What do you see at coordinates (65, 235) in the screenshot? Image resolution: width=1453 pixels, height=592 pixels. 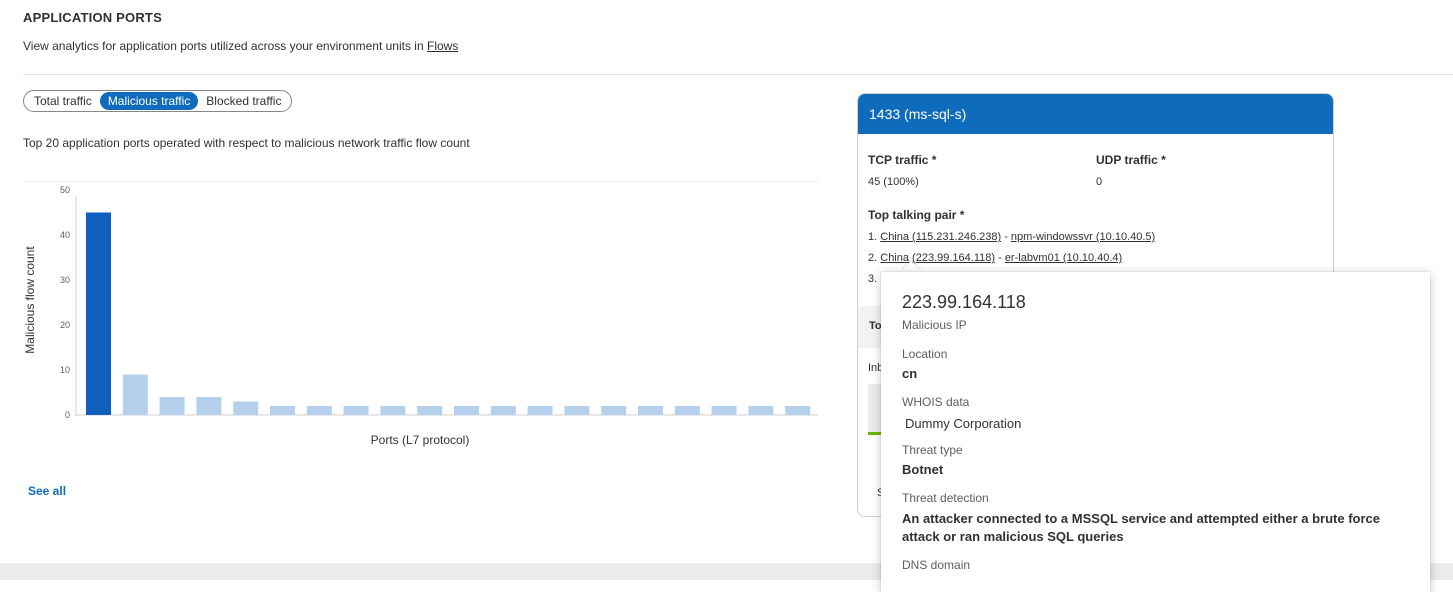 I see `y-tick-label: 40` at bounding box center [65, 235].